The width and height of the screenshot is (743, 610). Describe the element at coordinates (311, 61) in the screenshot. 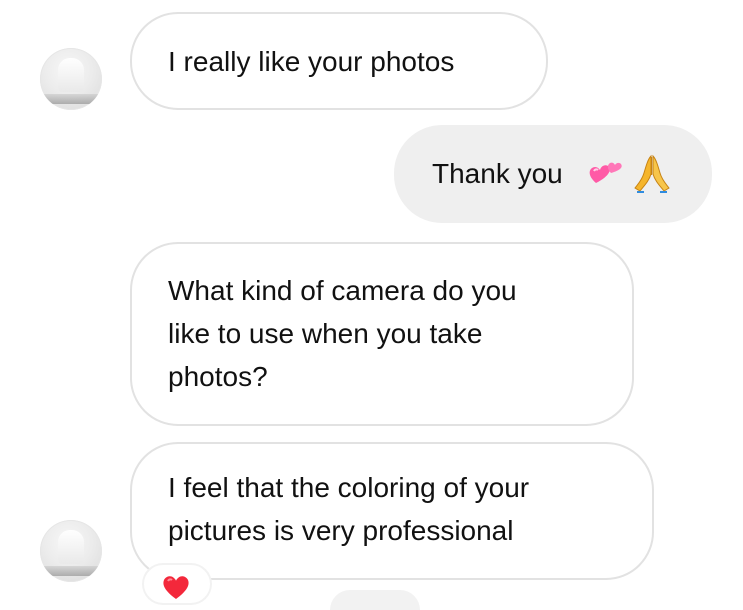

I see `message-text: I really like your photos` at that location.